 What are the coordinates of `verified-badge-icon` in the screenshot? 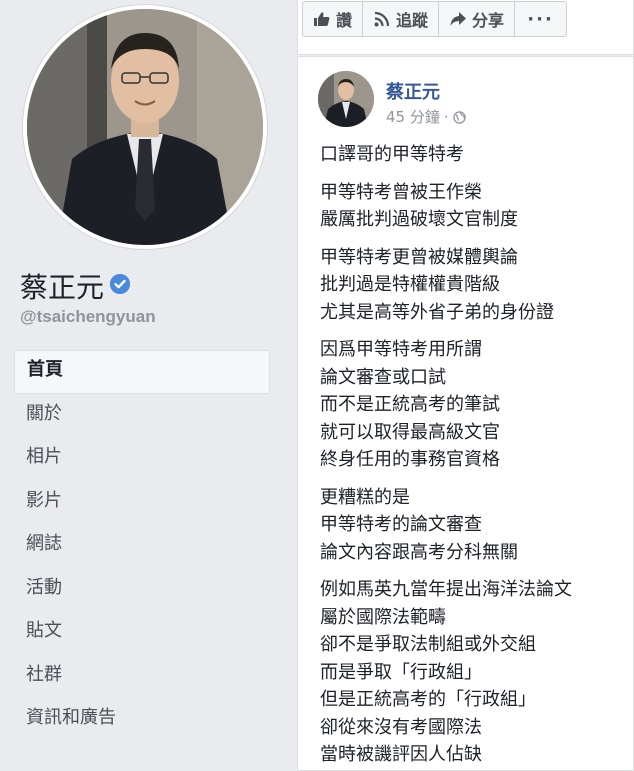 It's located at (120, 284).